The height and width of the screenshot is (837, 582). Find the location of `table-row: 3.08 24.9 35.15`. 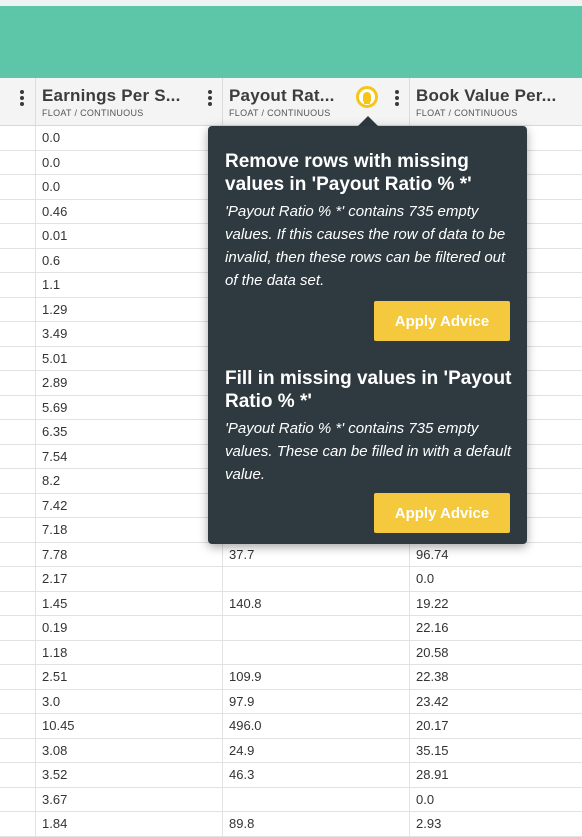

table-row: 3.08 24.9 35.15 is located at coordinates (291, 750).